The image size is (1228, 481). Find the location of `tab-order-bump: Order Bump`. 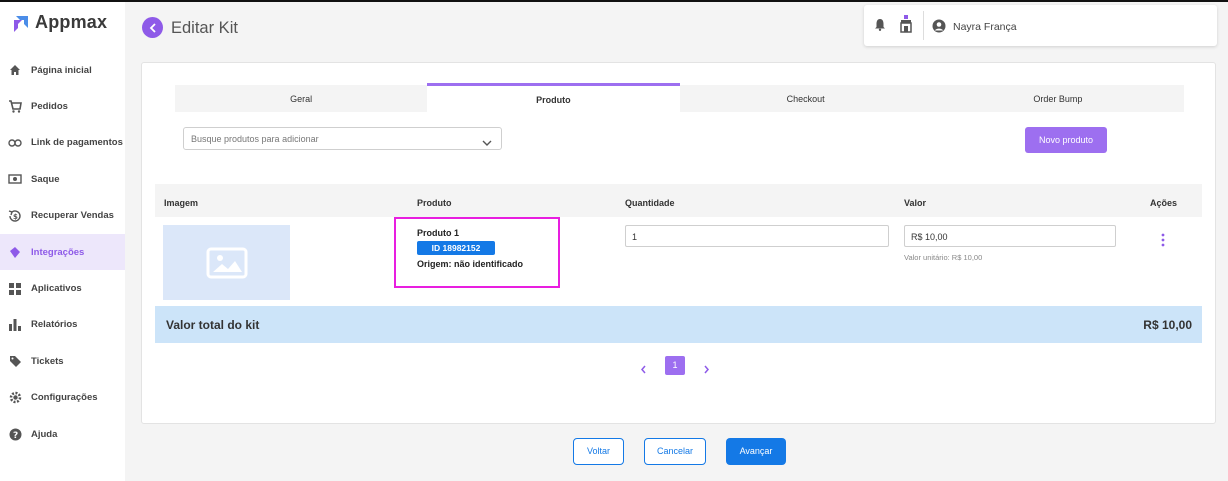

tab-order-bump: Order Bump is located at coordinates (1058, 98).